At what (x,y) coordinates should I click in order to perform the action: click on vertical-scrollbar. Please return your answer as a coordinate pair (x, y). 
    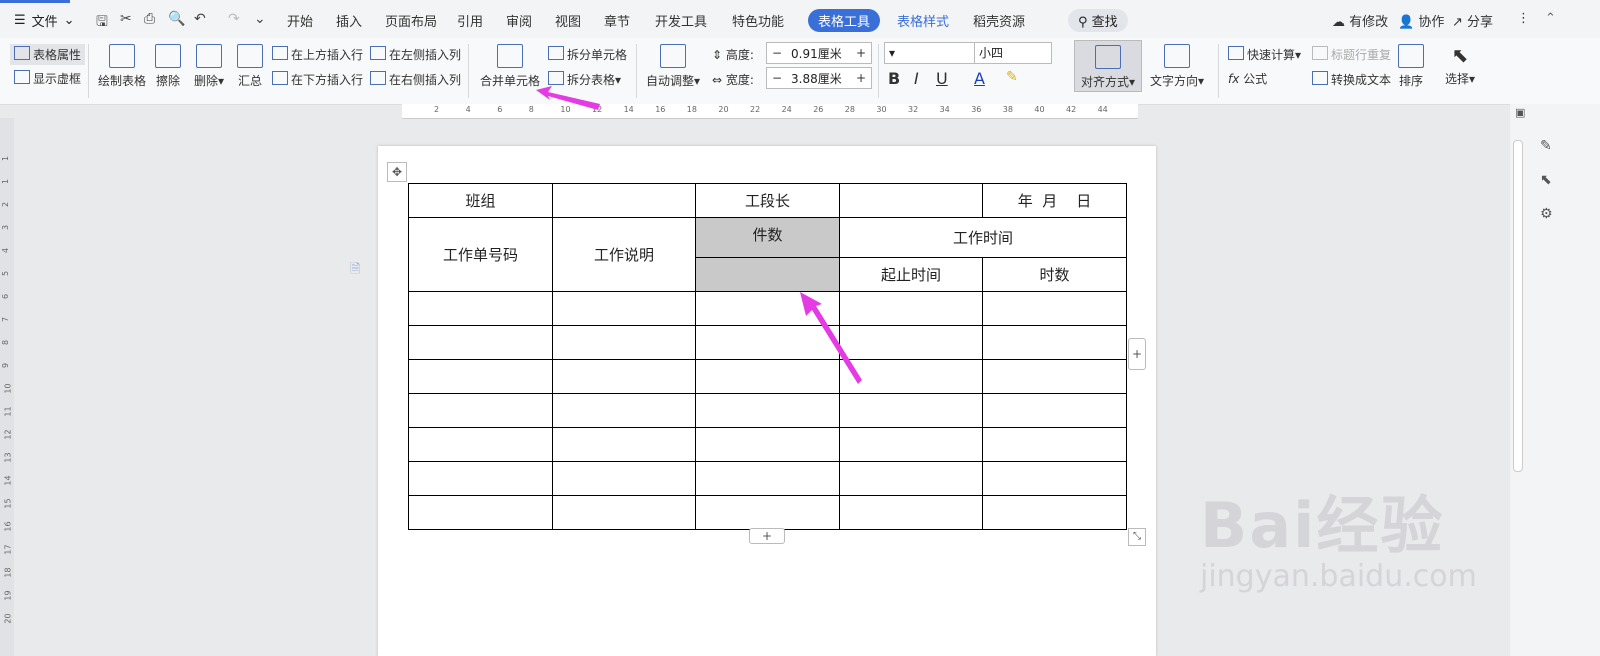
    Looking at the image, I should click on (1518, 306).